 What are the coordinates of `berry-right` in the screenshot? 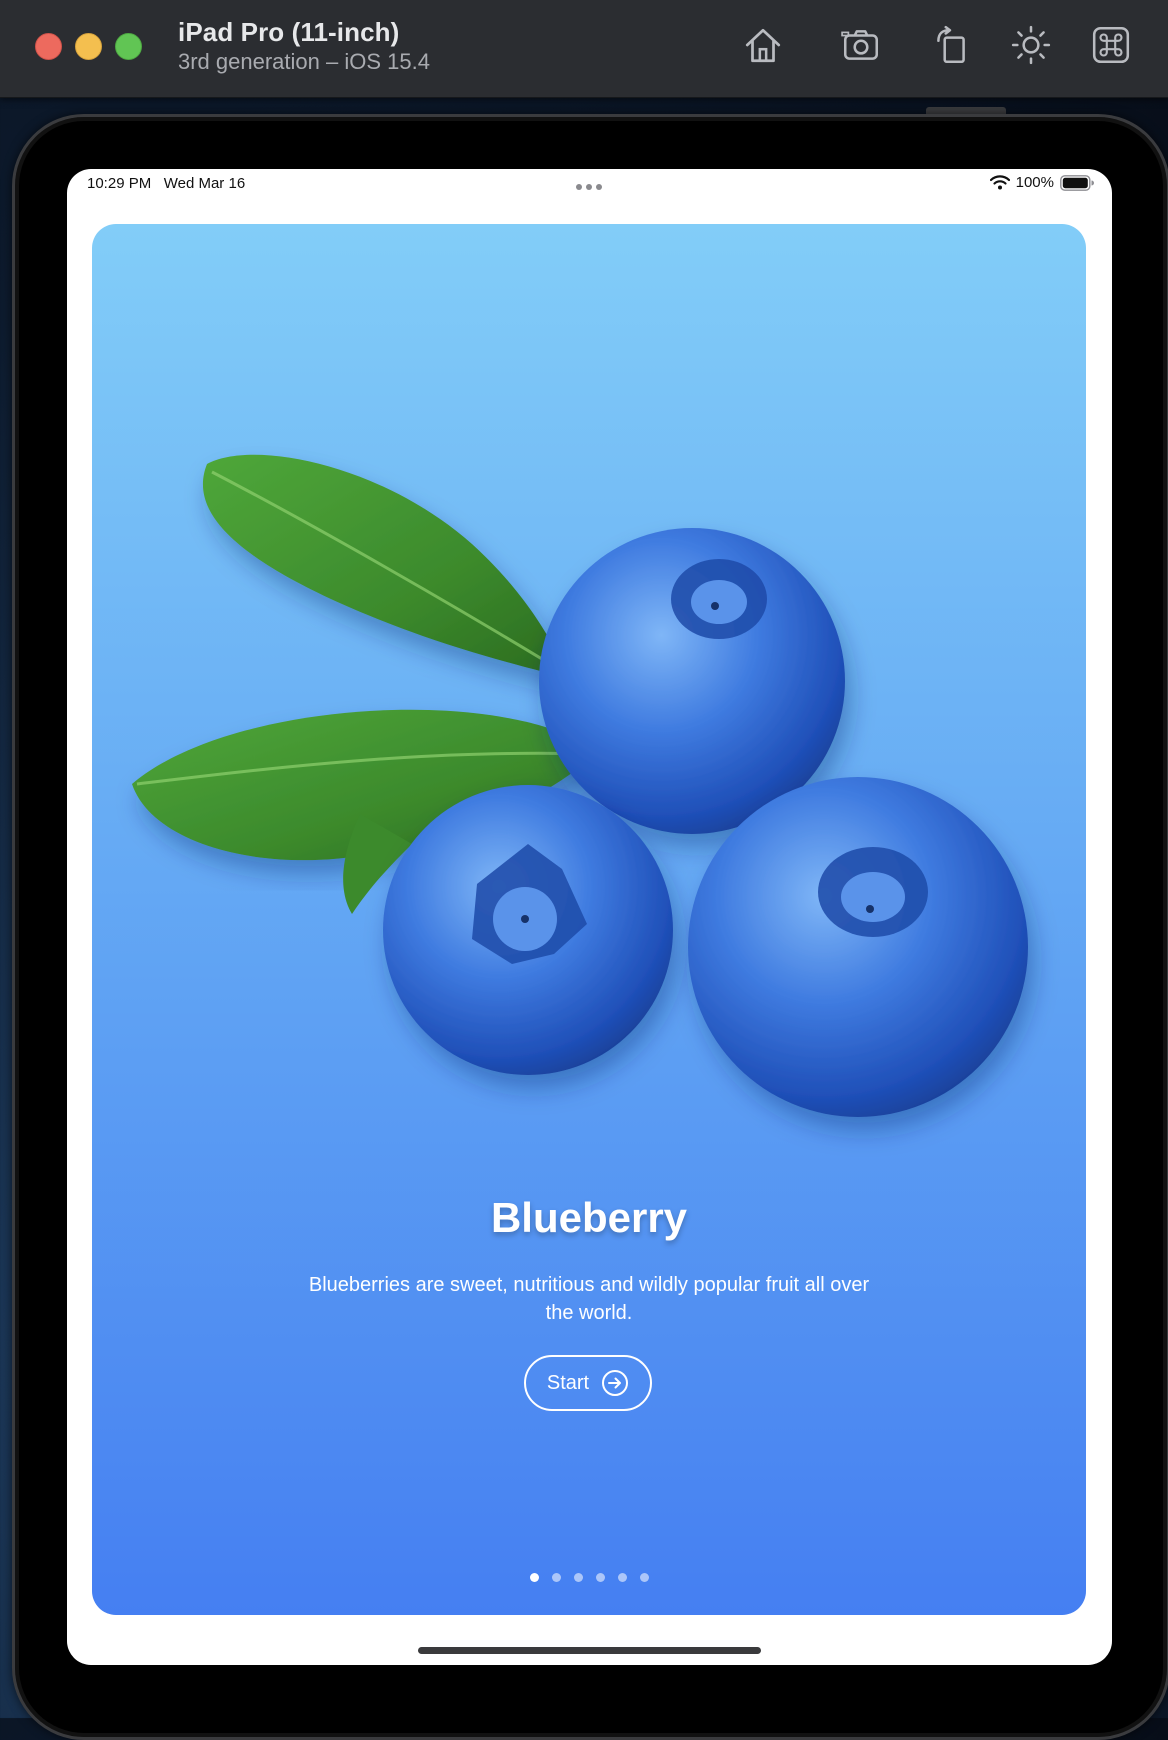 It's located at (858, 947).